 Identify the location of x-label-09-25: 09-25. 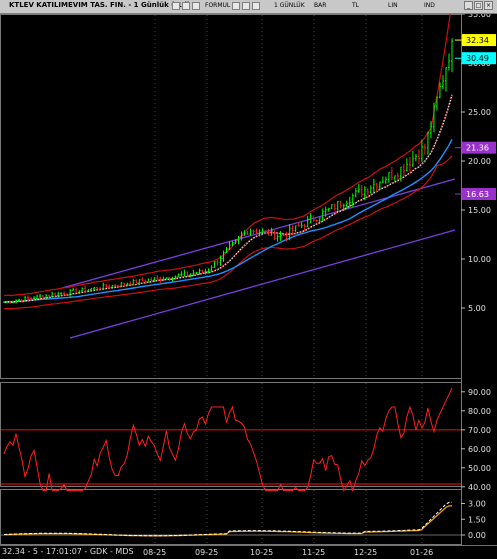
(207, 552).